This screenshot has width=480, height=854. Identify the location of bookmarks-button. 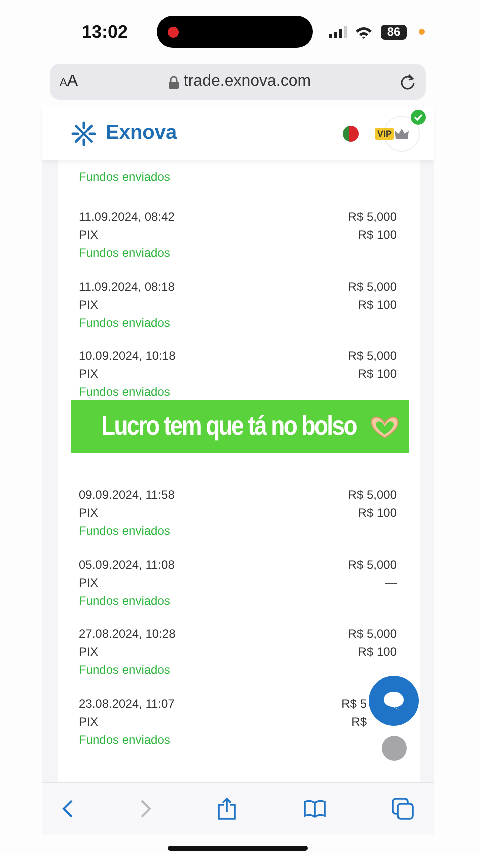
(314, 809).